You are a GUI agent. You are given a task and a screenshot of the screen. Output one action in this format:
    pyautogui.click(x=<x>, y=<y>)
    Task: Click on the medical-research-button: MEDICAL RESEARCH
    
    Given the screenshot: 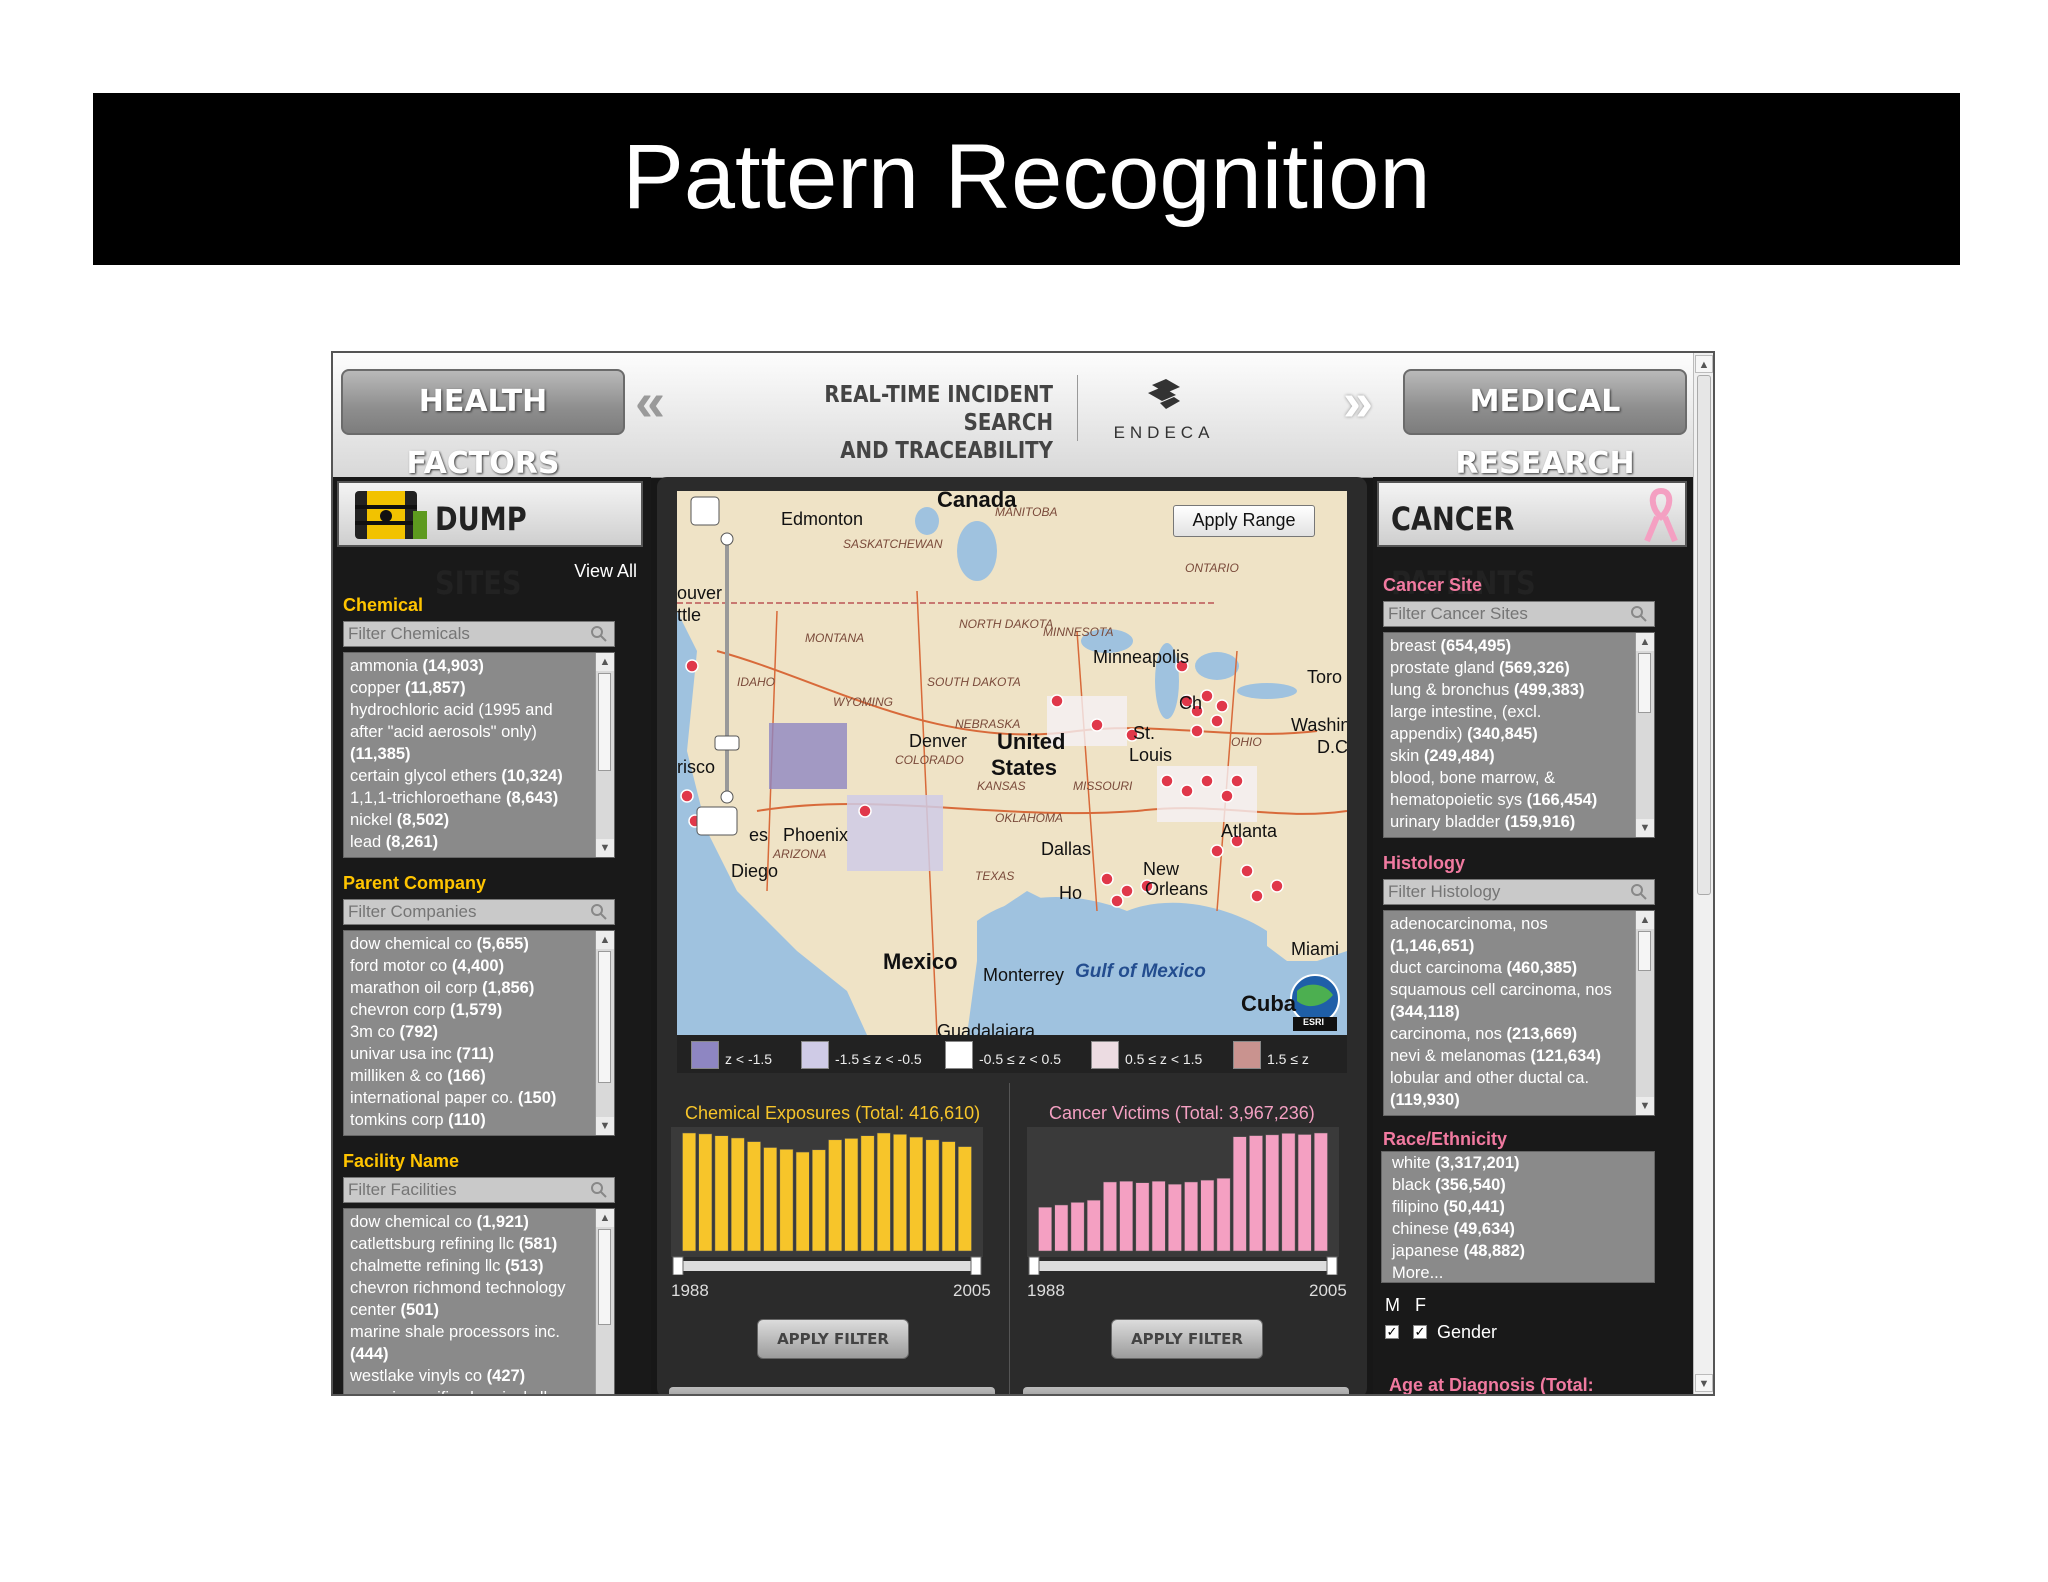 What is the action you would take?
    pyautogui.click(x=1545, y=425)
    